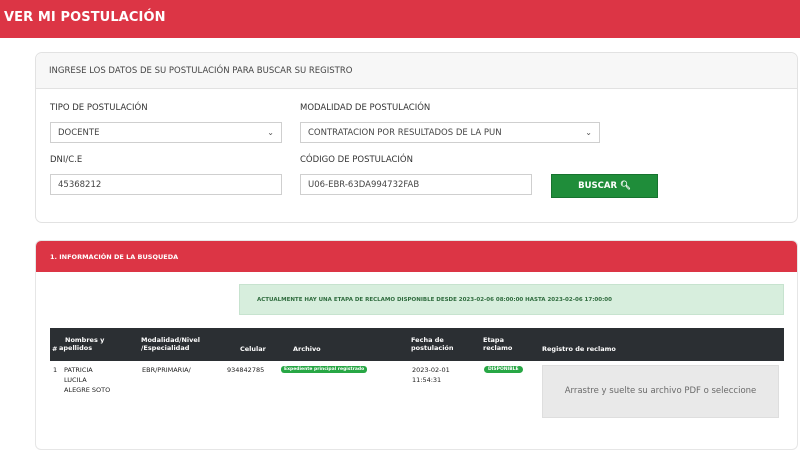  What do you see at coordinates (76, 348) in the screenshot?
I see `column-header-nombres-line2: apellidos` at bounding box center [76, 348].